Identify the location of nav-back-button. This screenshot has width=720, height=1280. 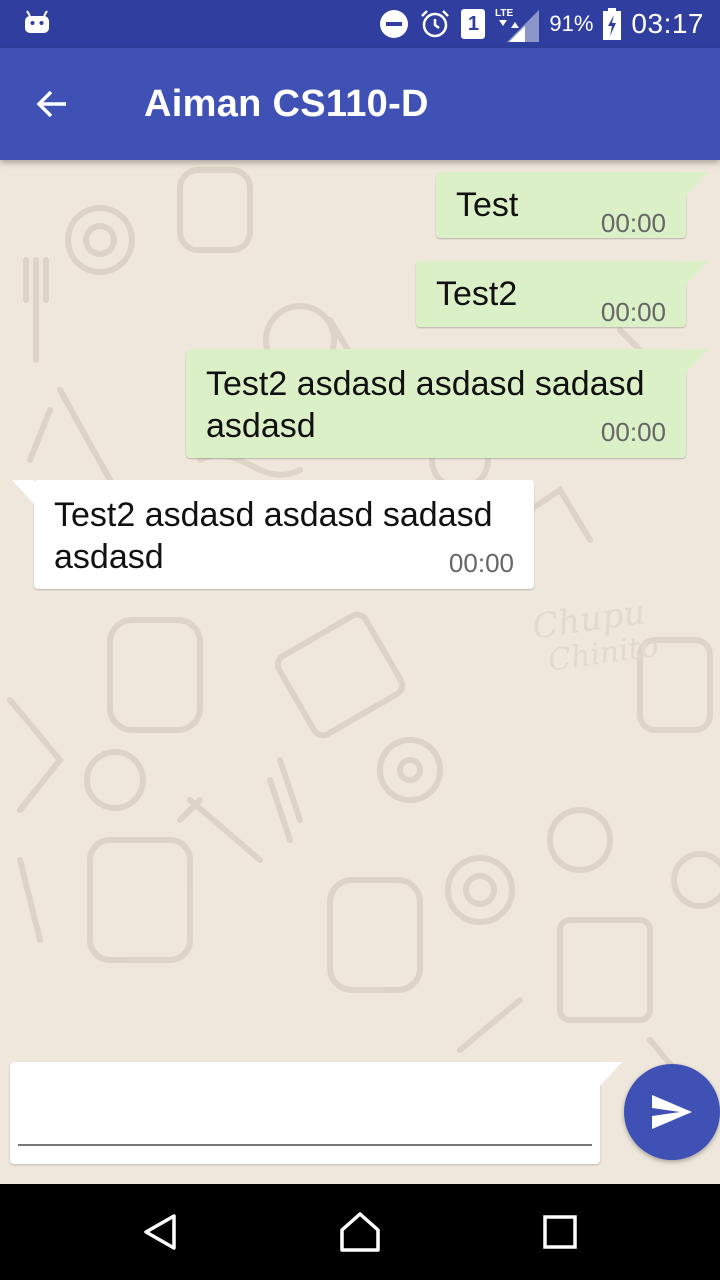
(160, 1232).